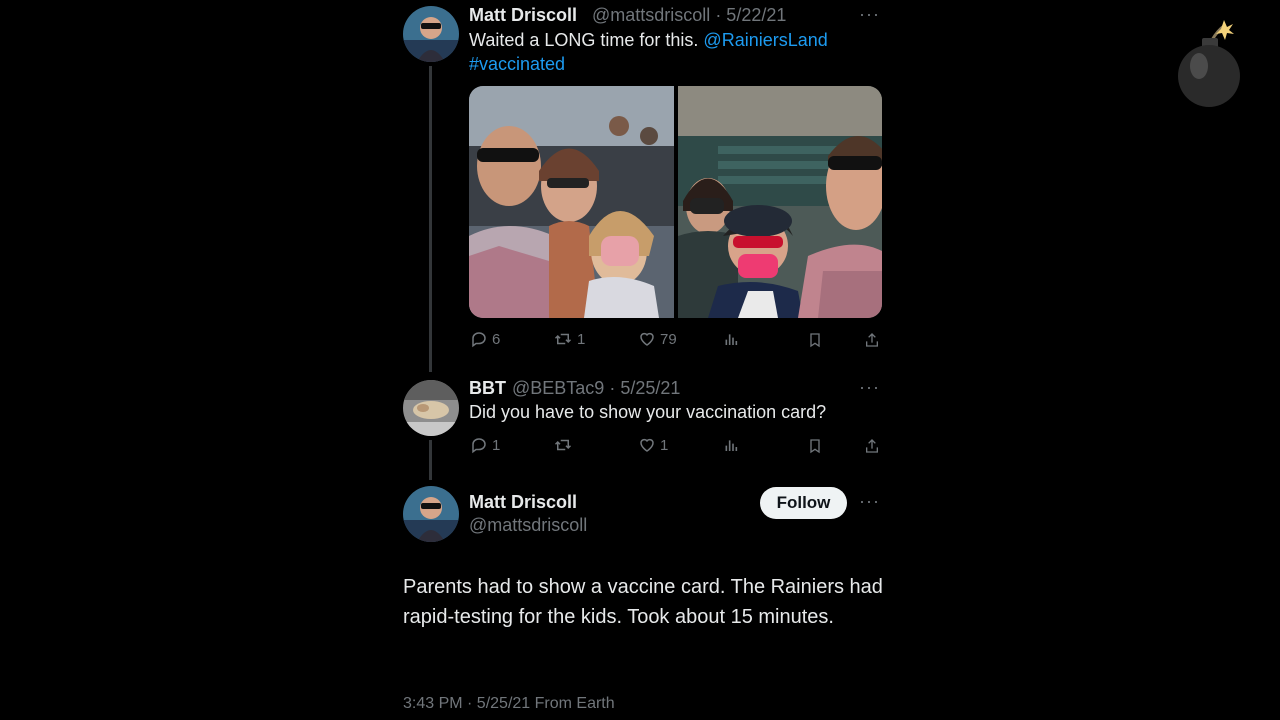  I want to click on like-count: 1, so click(664, 445).